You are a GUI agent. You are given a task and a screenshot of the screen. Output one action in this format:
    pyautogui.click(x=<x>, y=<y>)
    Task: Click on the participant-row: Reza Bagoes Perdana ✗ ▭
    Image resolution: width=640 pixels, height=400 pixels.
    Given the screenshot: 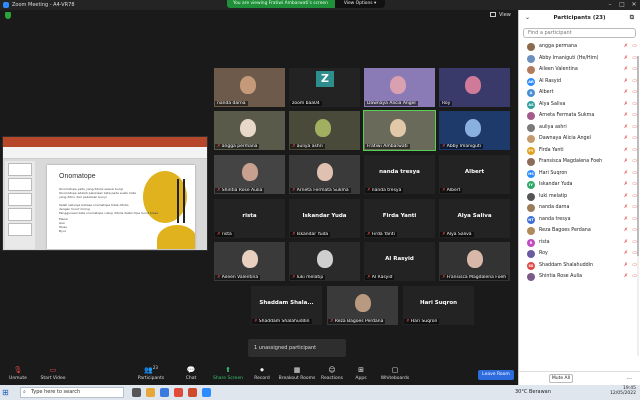 What is the action you would take?
    pyautogui.click(x=579, y=231)
    